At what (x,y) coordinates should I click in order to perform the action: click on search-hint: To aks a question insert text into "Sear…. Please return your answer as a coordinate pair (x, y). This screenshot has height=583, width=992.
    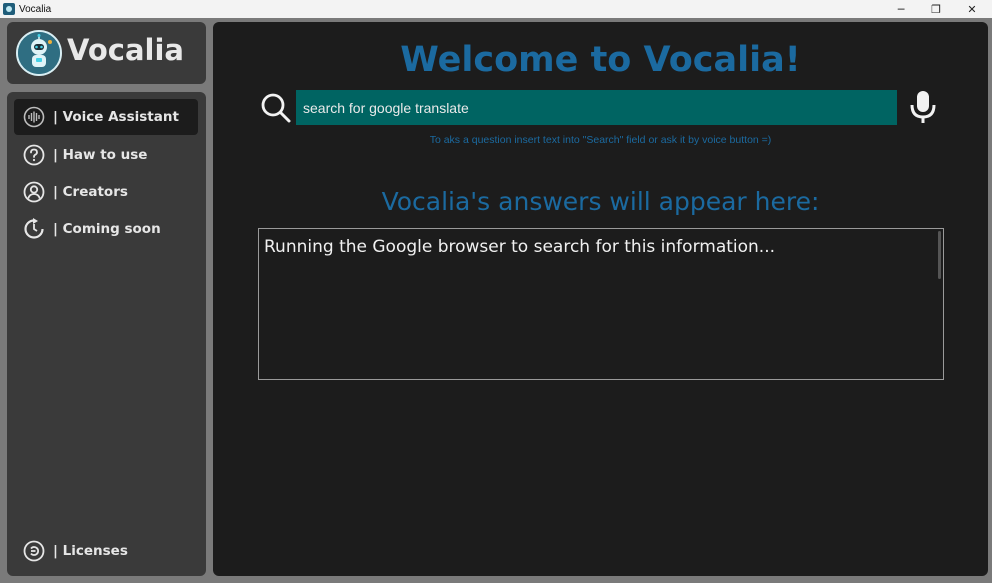
    Looking at the image, I should click on (600, 140).